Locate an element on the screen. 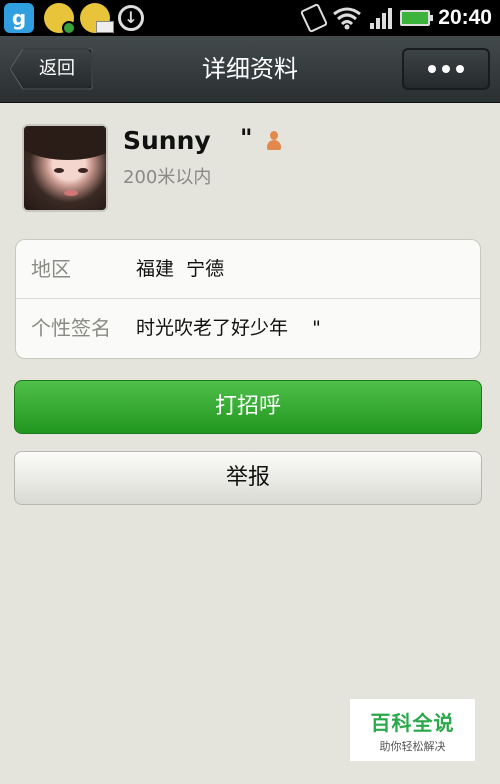 The image size is (500, 784). message-icon is located at coordinates (97, 18).